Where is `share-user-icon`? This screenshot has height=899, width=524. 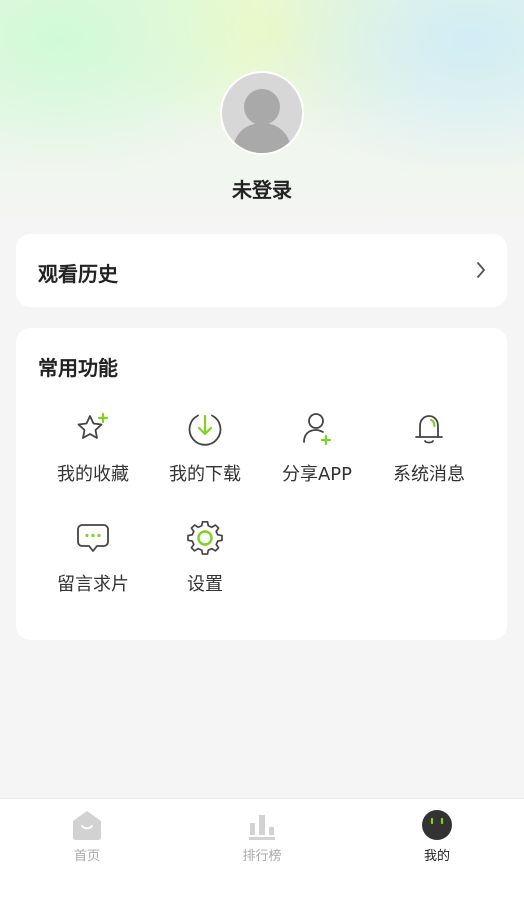 share-user-icon is located at coordinates (317, 429).